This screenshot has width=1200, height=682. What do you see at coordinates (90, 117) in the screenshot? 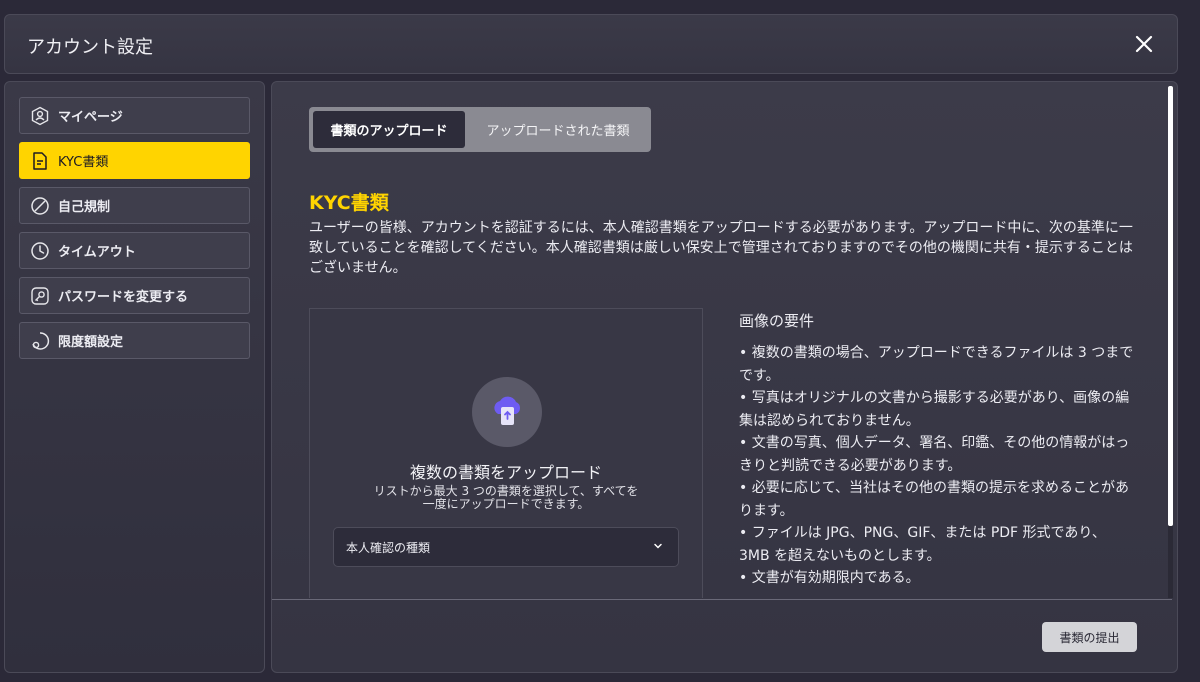
I see `sidebar-item-label: マイページ` at bounding box center [90, 117].